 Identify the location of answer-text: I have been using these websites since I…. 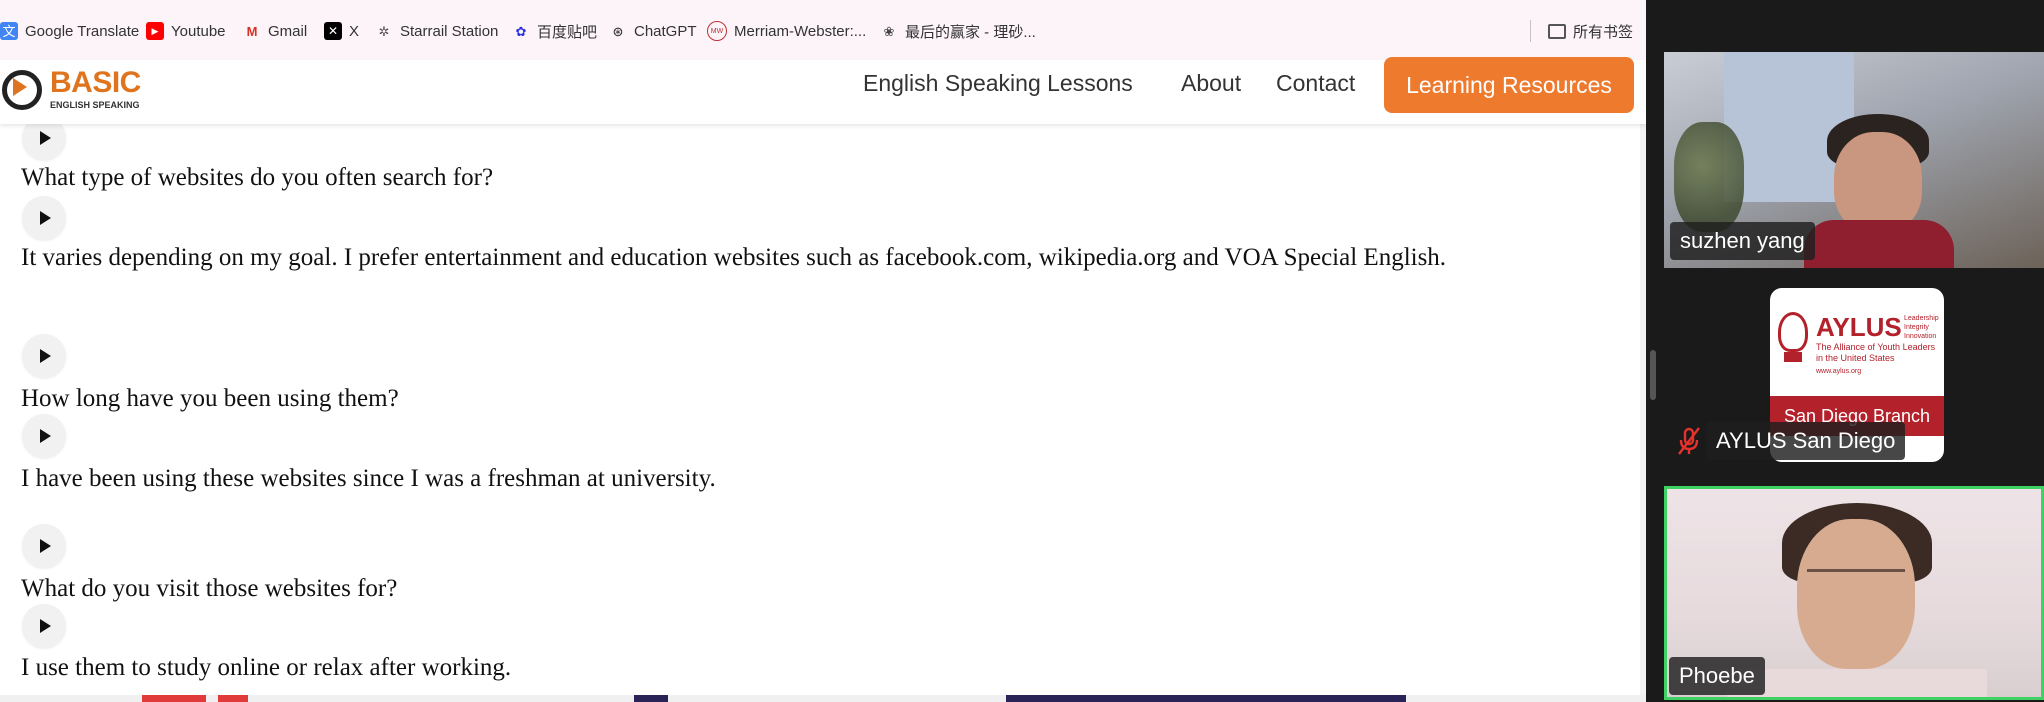
(368, 478).